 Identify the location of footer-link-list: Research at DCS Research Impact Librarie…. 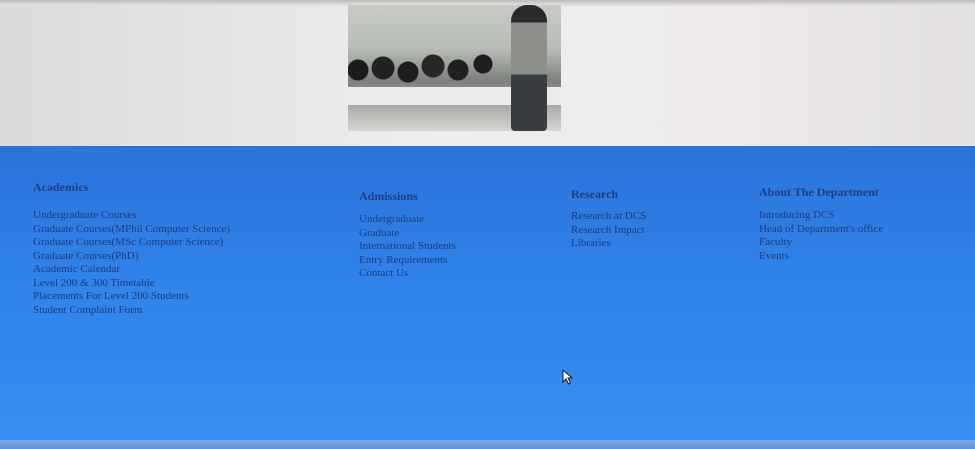
(608, 230).